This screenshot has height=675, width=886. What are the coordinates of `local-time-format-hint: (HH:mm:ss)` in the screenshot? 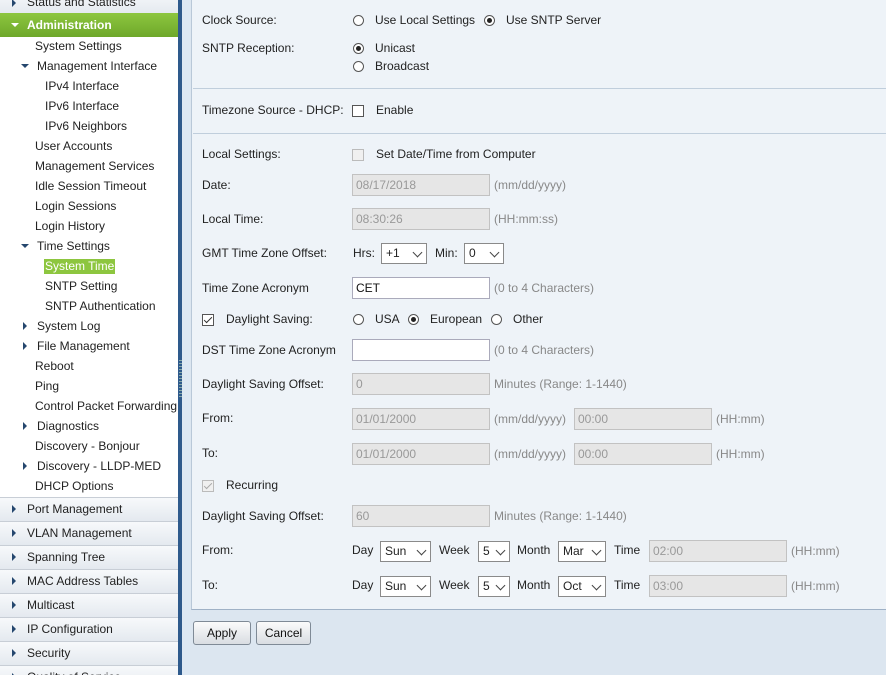 It's located at (526, 219).